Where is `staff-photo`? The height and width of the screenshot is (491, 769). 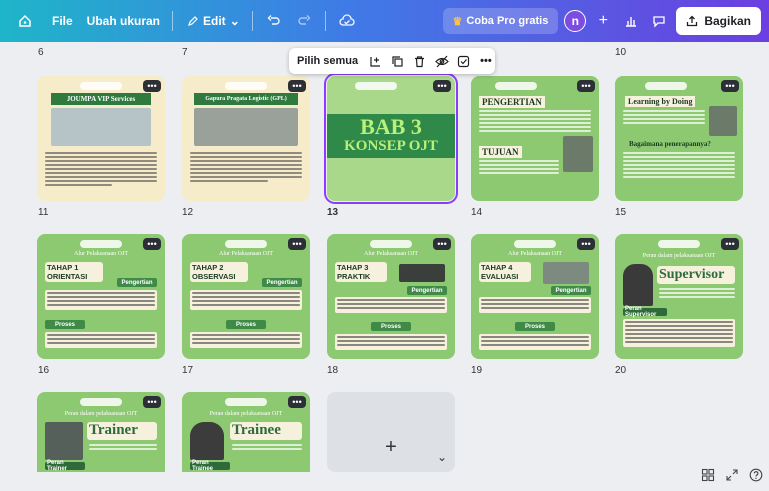
staff-photo is located at coordinates (101, 127).